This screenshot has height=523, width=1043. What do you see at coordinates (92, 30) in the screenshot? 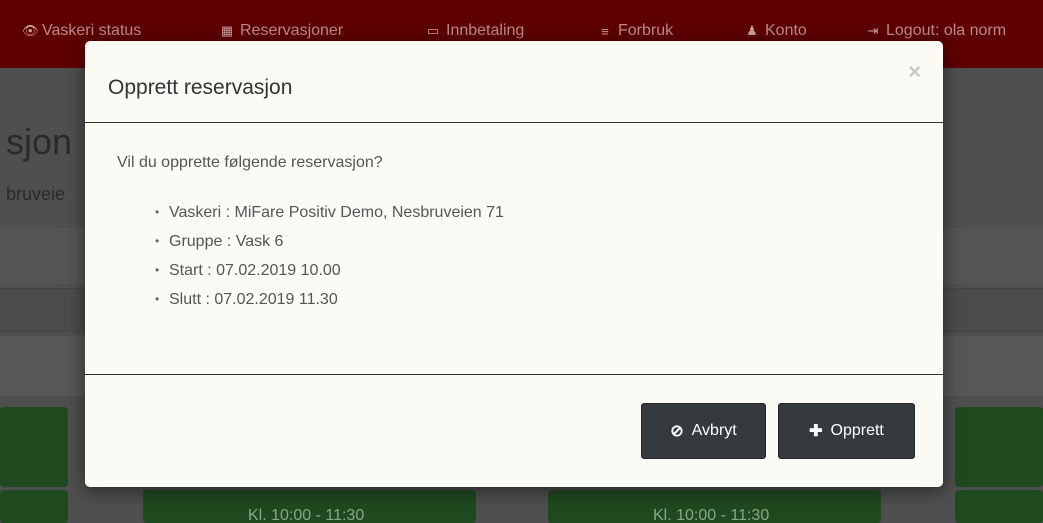
I see `nav-label: Vaskeri status` at bounding box center [92, 30].